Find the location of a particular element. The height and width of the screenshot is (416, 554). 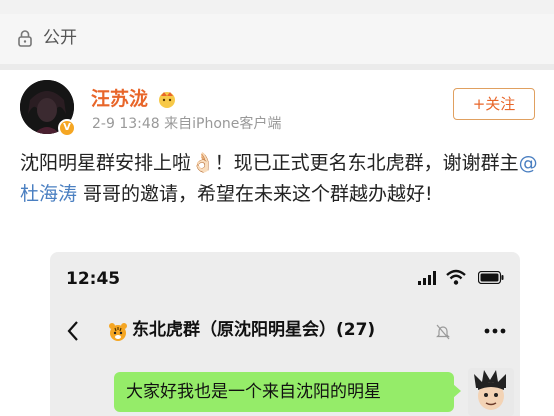

follow-button: +关注 is located at coordinates (494, 104).